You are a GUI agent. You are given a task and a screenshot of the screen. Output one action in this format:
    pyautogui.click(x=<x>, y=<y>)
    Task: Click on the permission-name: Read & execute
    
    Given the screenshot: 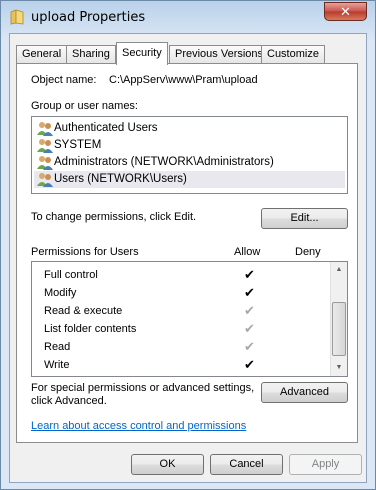 What is the action you would take?
    pyautogui.click(x=83, y=311)
    